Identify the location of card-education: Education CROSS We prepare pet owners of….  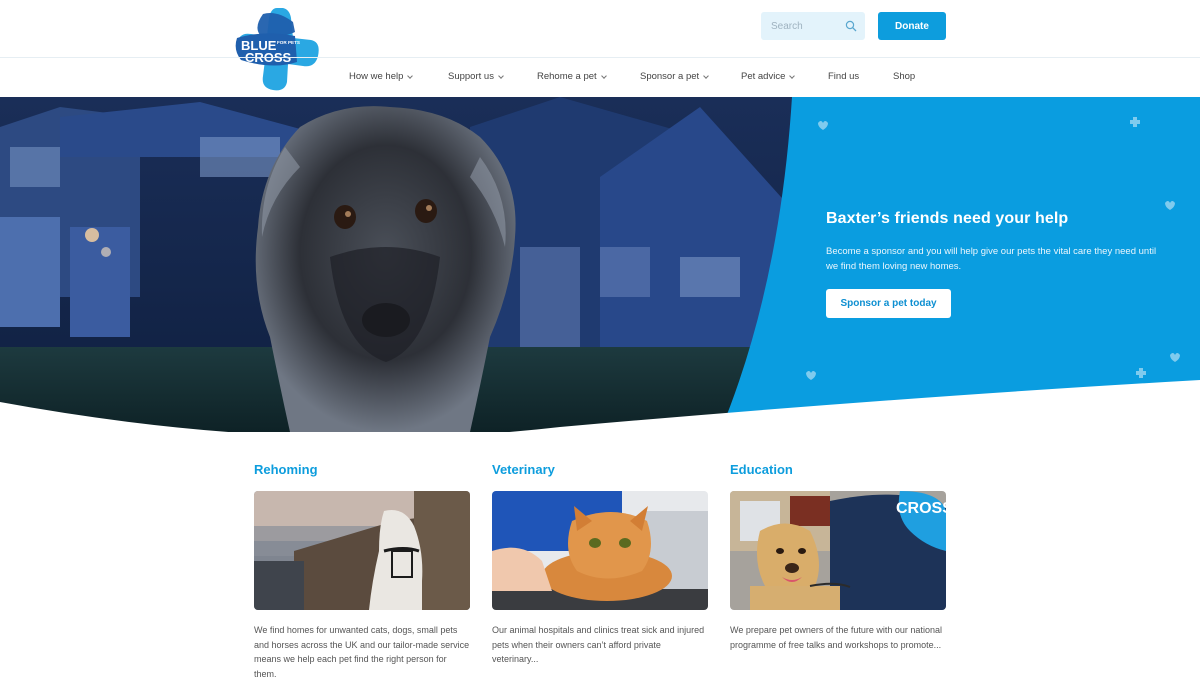
(838, 557).